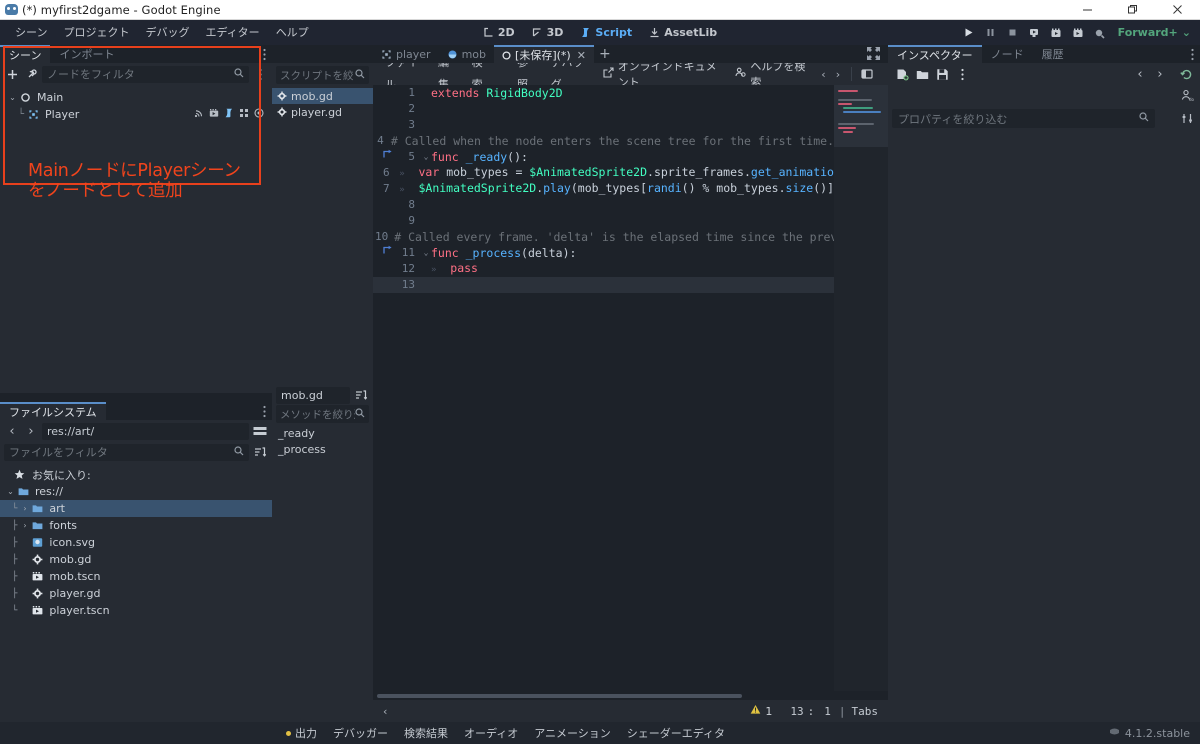 The width and height of the screenshot is (1200, 744). I want to click on visibility-icon, so click(259, 114).